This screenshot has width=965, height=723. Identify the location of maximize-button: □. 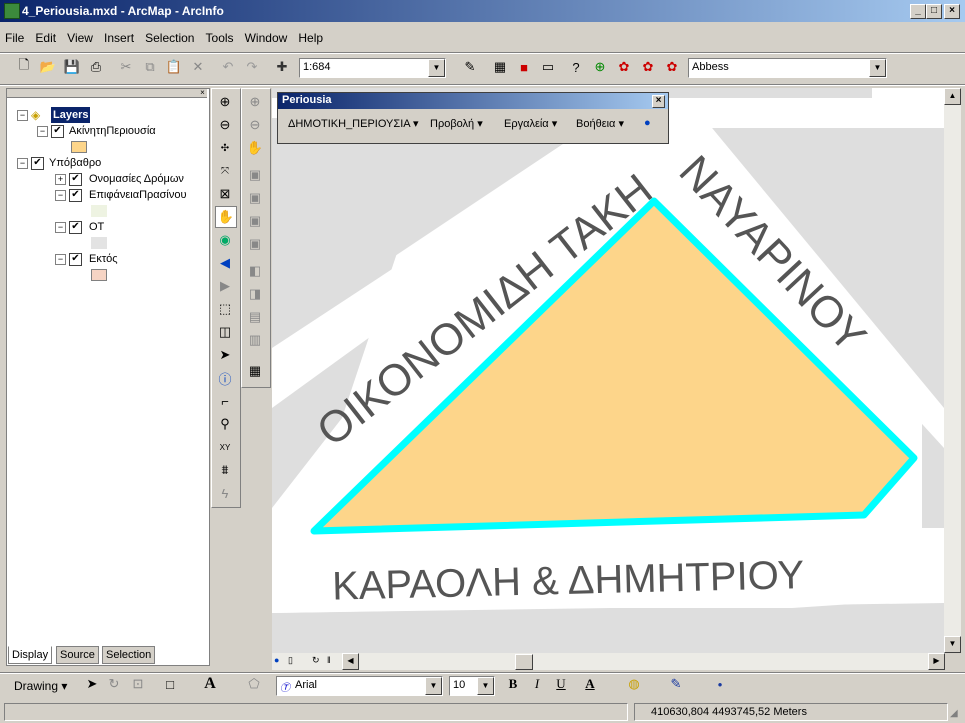
(934, 11).